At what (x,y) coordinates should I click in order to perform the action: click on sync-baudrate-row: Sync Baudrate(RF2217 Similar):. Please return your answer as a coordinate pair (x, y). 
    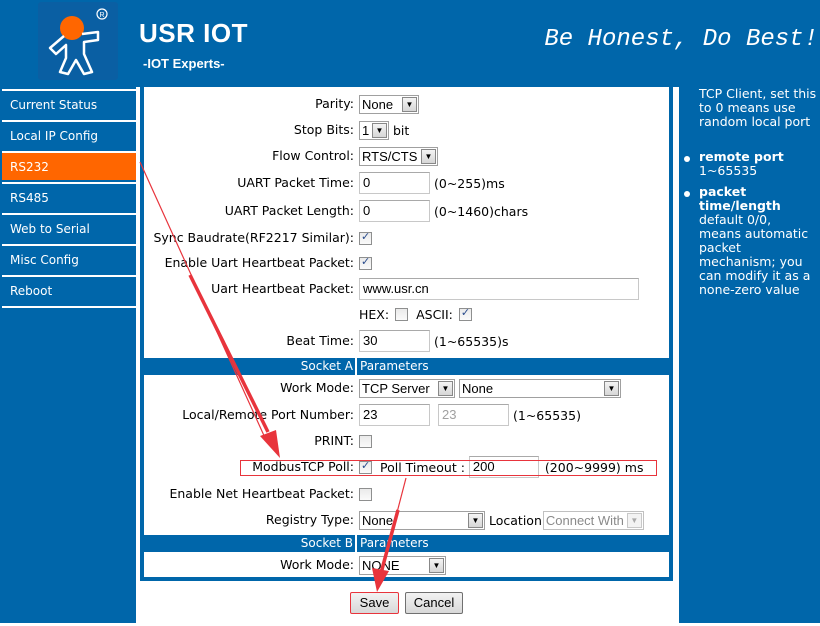
    Looking at the image, I should click on (406, 238).